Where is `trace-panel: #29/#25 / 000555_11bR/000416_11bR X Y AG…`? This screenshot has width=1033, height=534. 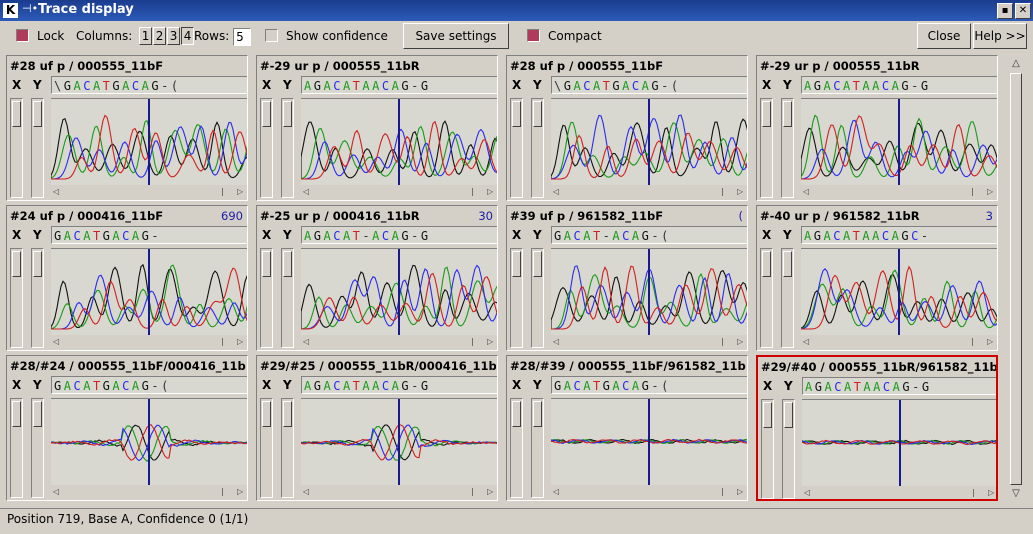 trace-panel: #29/#25 / 000555_11bR/000416_11bR X Y AG… is located at coordinates (377, 428).